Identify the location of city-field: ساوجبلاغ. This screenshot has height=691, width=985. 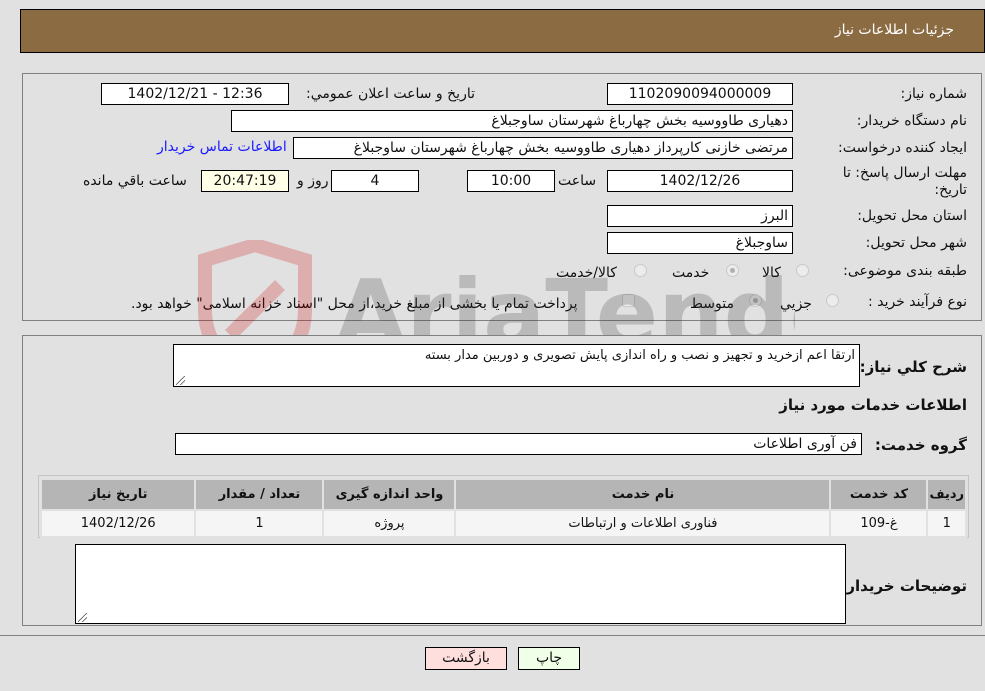
(700, 243).